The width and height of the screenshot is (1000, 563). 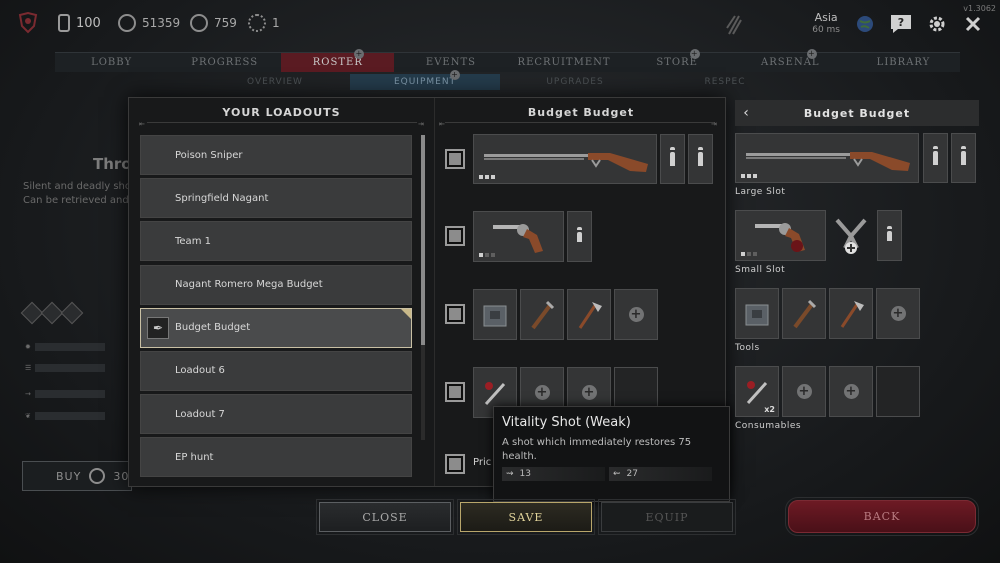 I want to click on dual-wield-option, so click(x=851, y=235).